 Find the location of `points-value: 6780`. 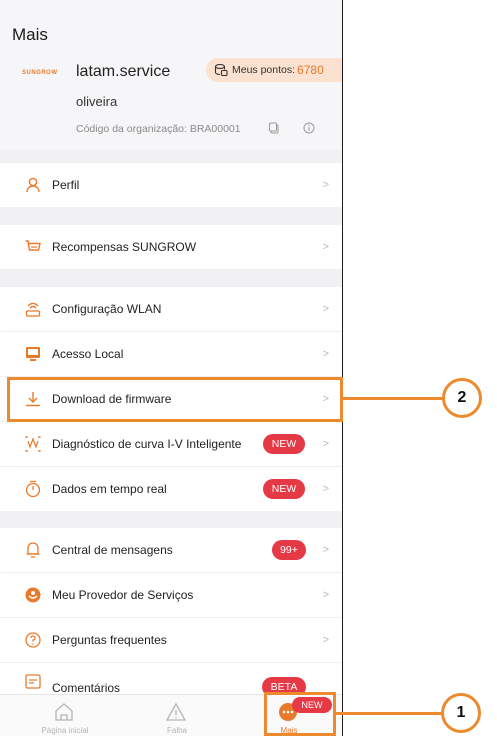

points-value: 6780 is located at coordinates (310, 70).